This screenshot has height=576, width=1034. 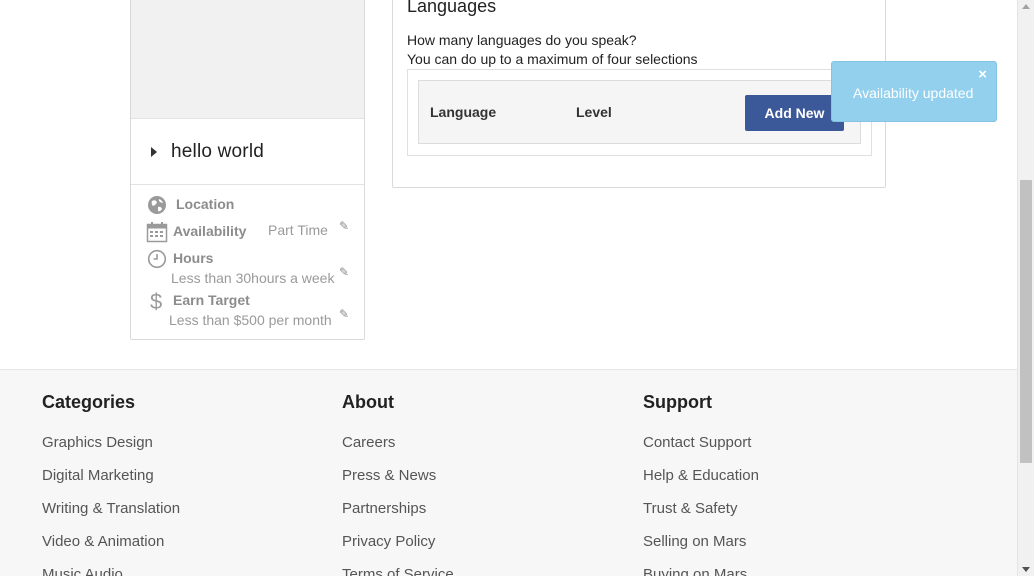 What do you see at coordinates (111, 571) in the screenshot?
I see `footer-link: Music Audio` at bounding box center [111, 571].